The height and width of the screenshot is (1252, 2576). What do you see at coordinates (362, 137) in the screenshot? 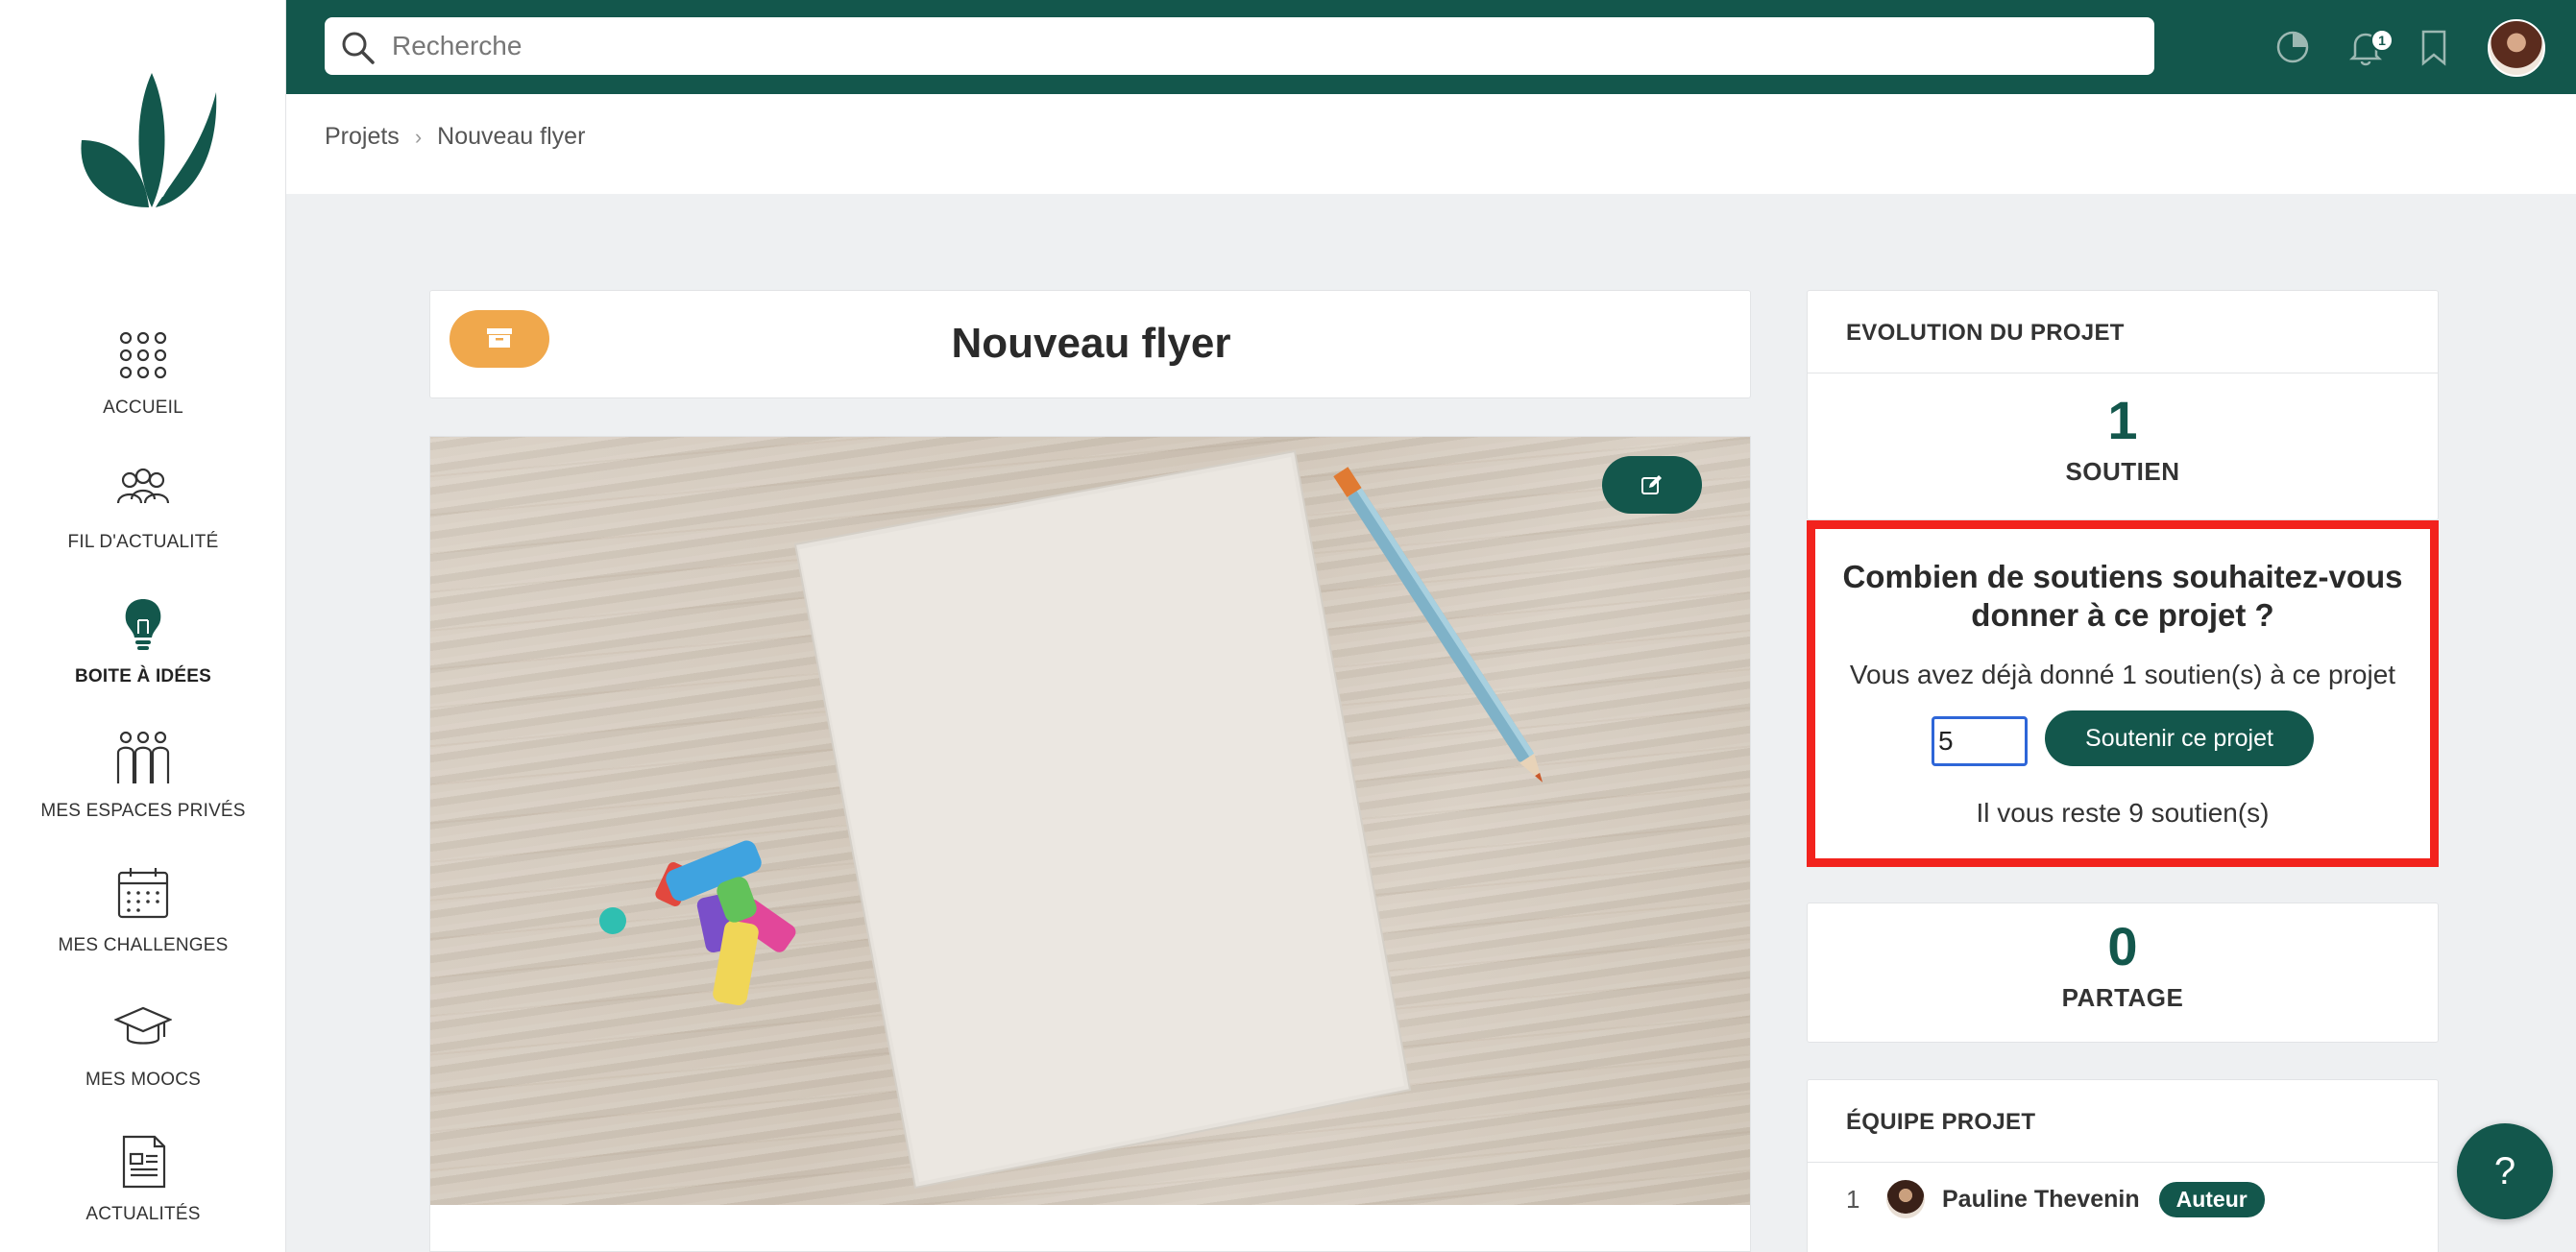
I see `breadcrumb-projets-link: Projets` at bounding box center [362, 137].